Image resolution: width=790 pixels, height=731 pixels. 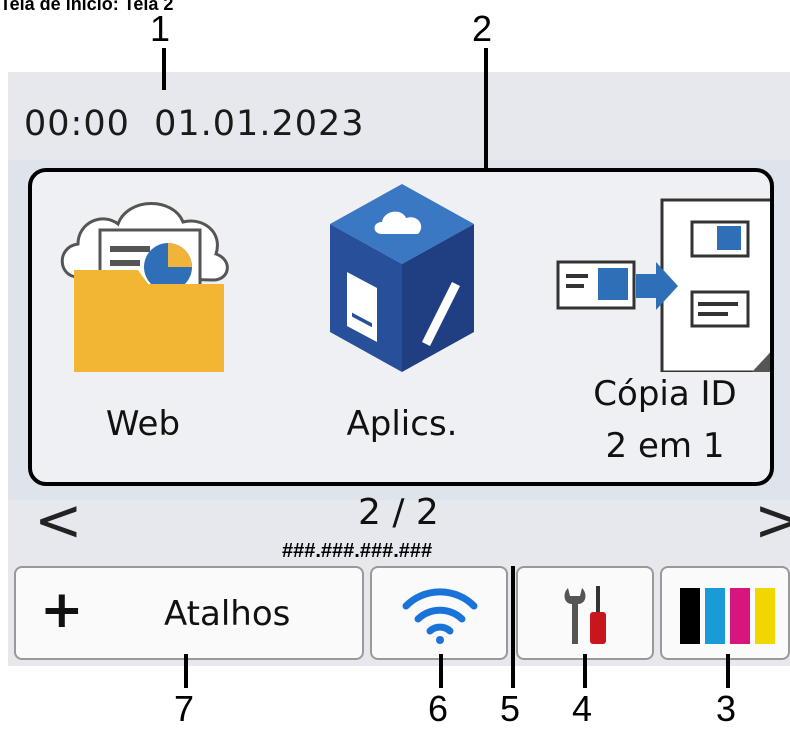 What do you see at coordinates (663, 285) in the screenshot?
I see `id-copy-icon` at bounding box center [663, 285].